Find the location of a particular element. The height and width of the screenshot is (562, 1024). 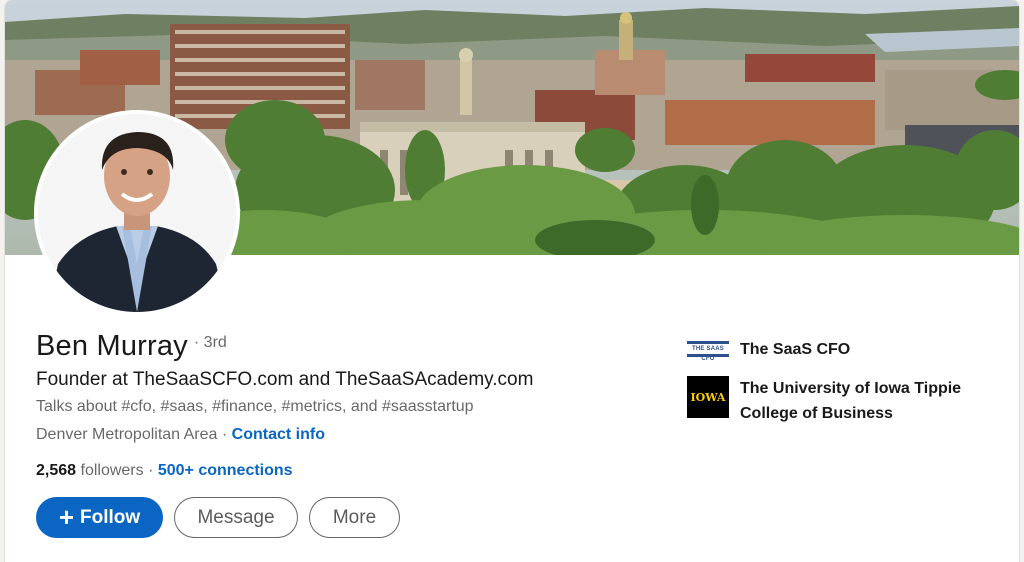

more-button: More is located at coordinates (354, 517).